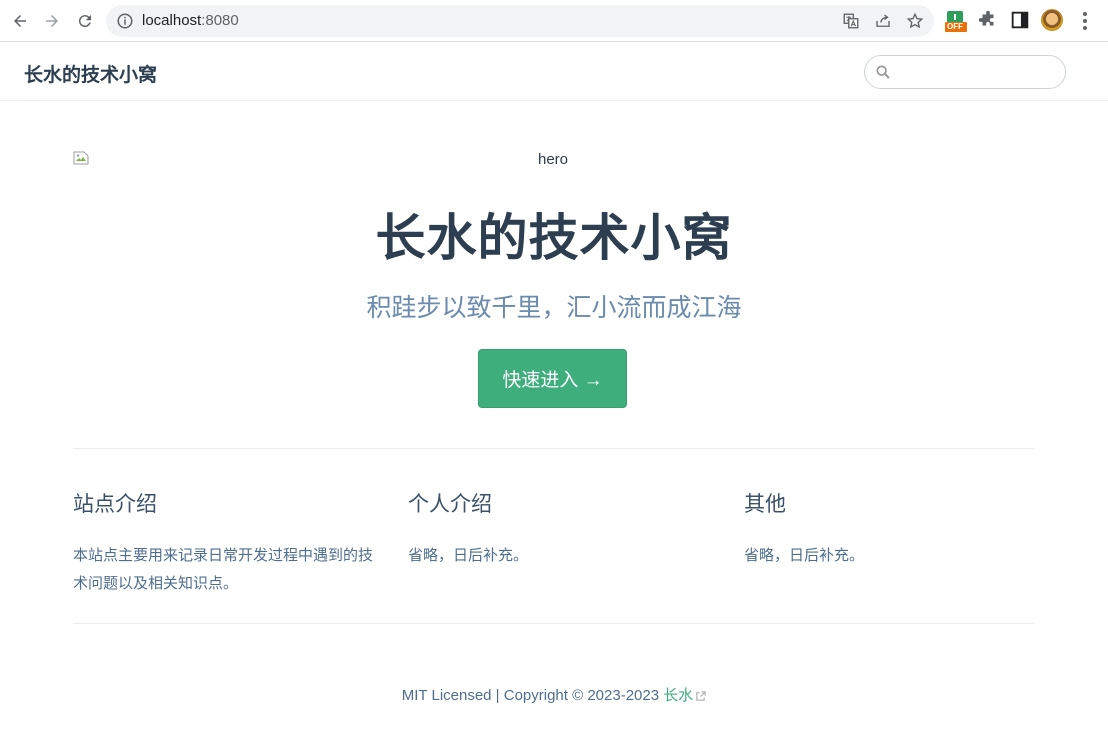  What do you see at coordinates (765, 504) in the screenshot?
I see `feature-title: 其他` at bounding box center [765, 504].